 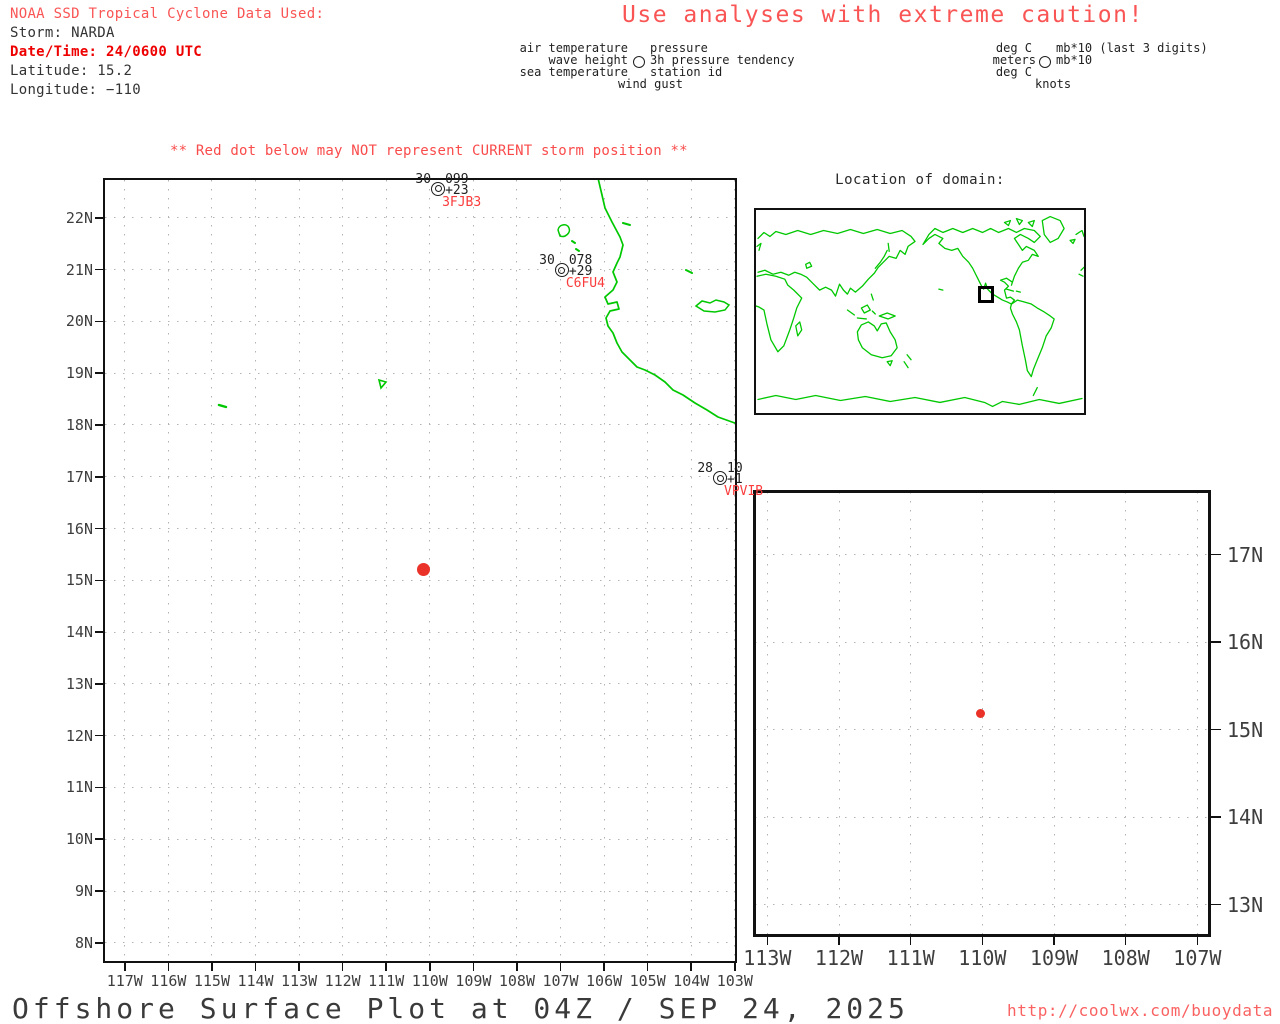 I want to click on station-id: VPVIB, so click(x=744, y=492).